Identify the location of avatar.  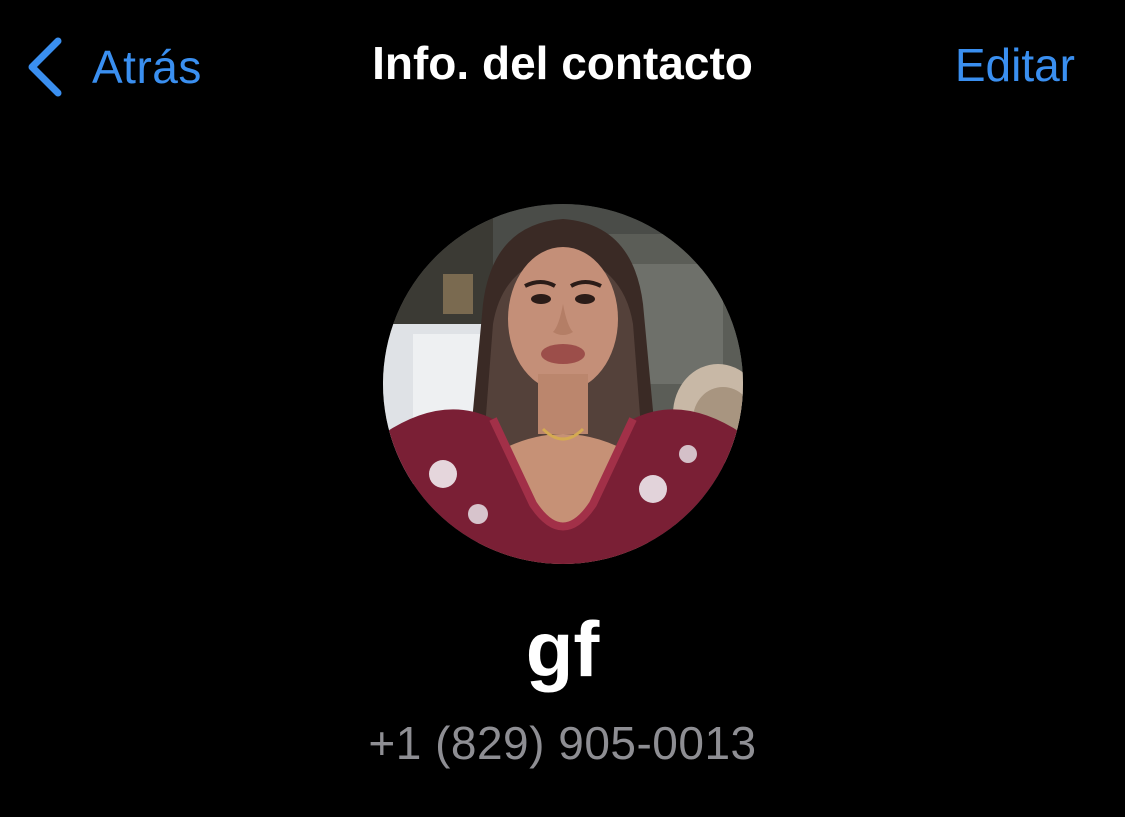
(563, 384).